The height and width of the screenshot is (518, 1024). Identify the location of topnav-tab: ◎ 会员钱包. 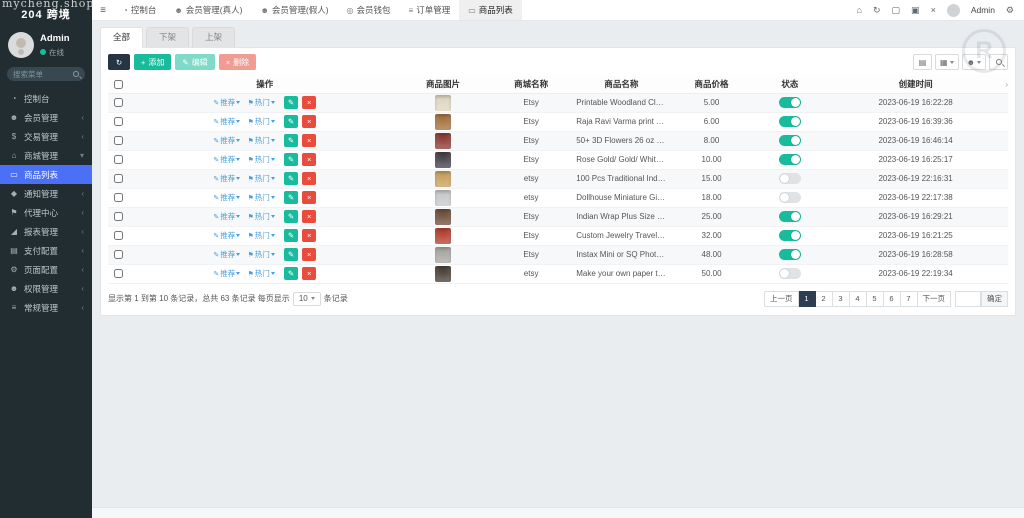
(369, 10).